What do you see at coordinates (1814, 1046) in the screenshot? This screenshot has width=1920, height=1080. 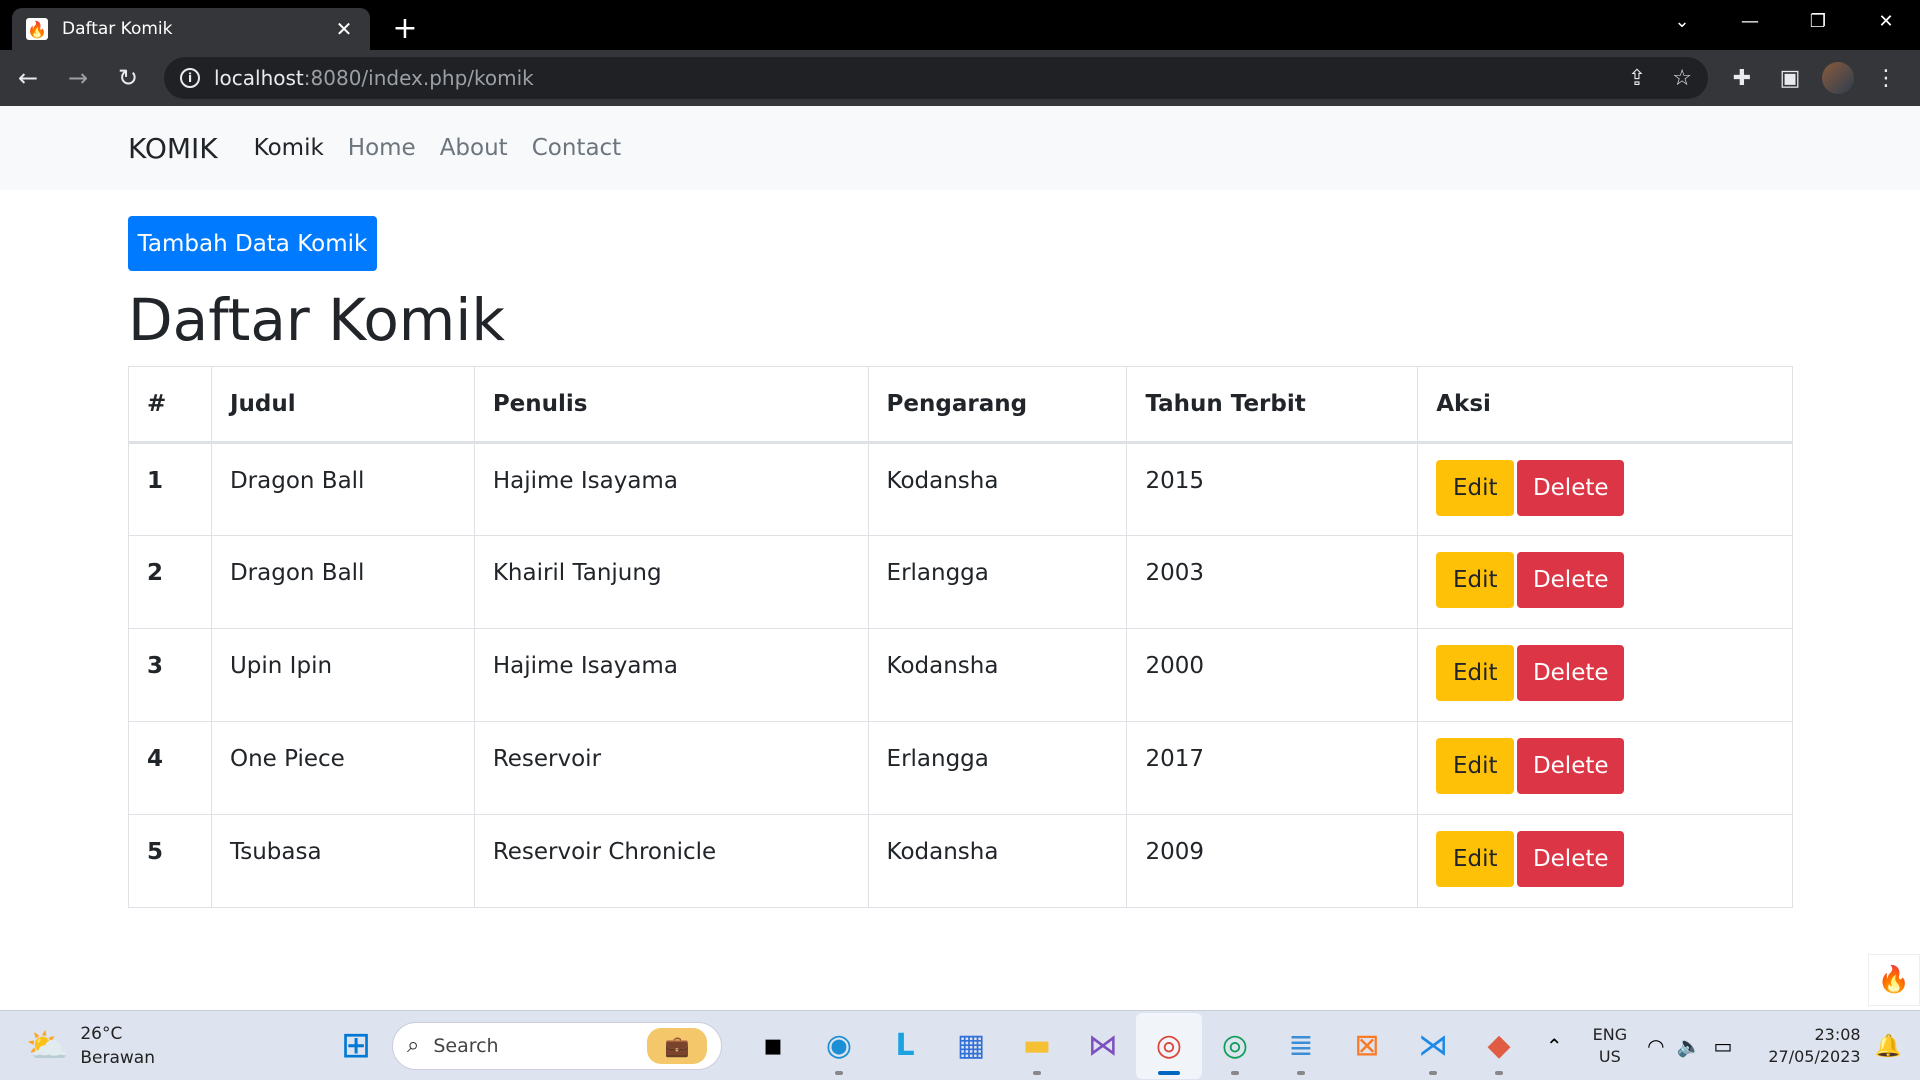 I see `taskbar-clock: 23:08 27/05/2023` at bounding box center [1814, 1046].